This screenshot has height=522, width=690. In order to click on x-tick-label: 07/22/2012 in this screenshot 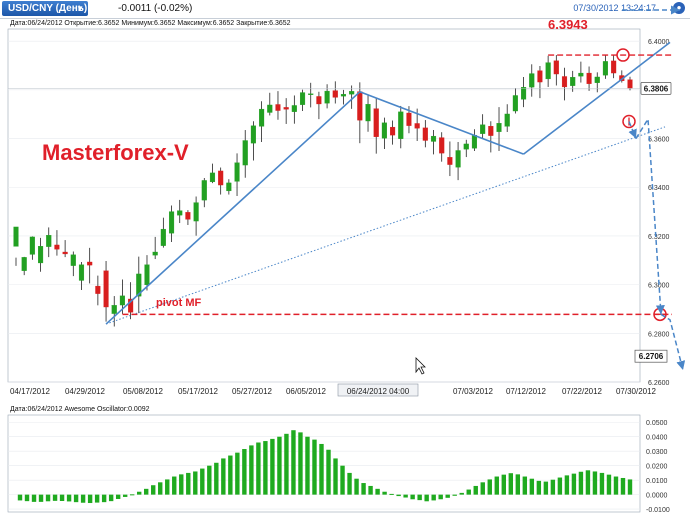, I will do `click(582, 391)`.